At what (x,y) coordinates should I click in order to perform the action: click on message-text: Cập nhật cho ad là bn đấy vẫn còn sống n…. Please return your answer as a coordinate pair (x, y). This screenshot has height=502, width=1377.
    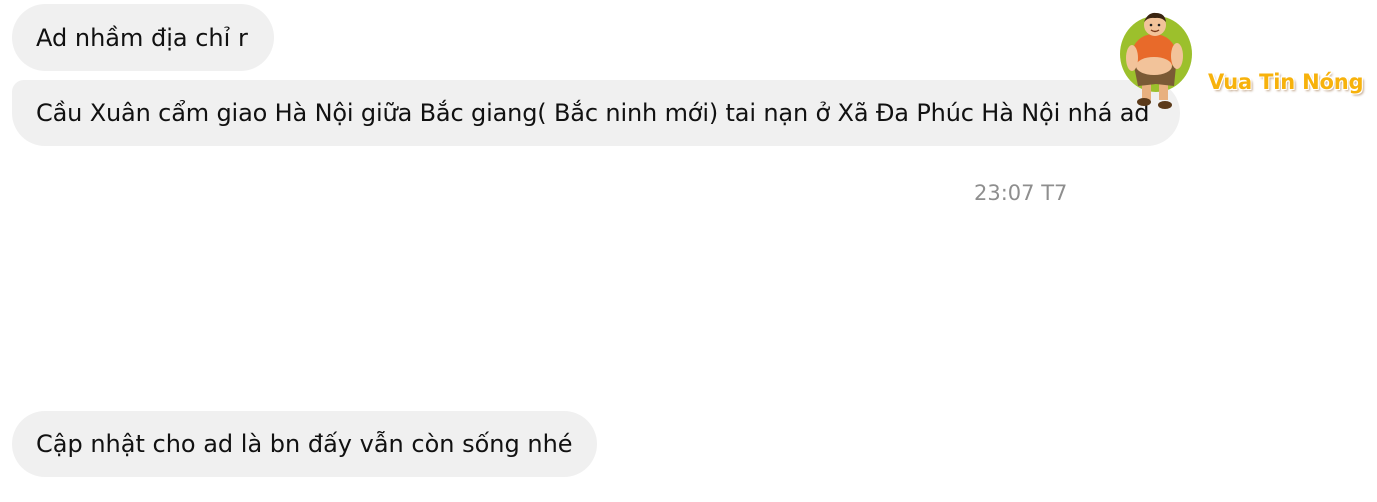
    Looking at the image, I should click on (304, 444).